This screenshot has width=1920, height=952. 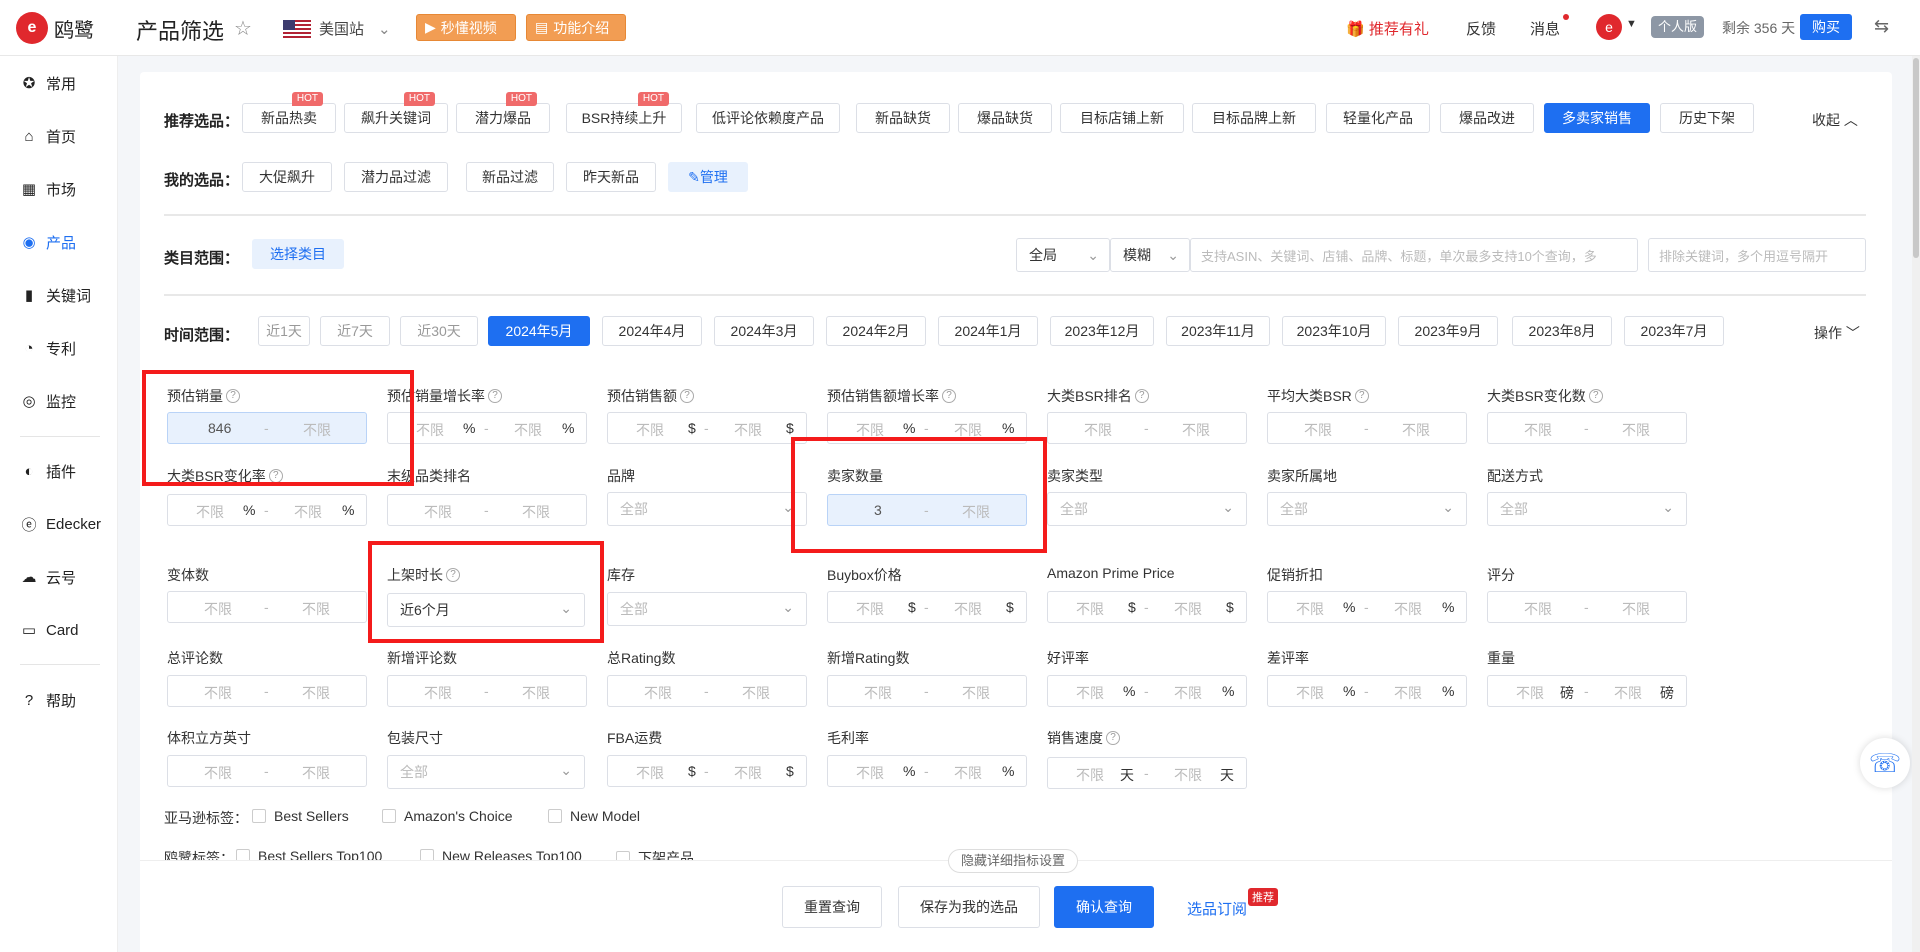 What do you see at coordinates (59, 700) in the screenshot?
I see `sidebar-item-help: ? 帮助` at bounding box center [59, 700].